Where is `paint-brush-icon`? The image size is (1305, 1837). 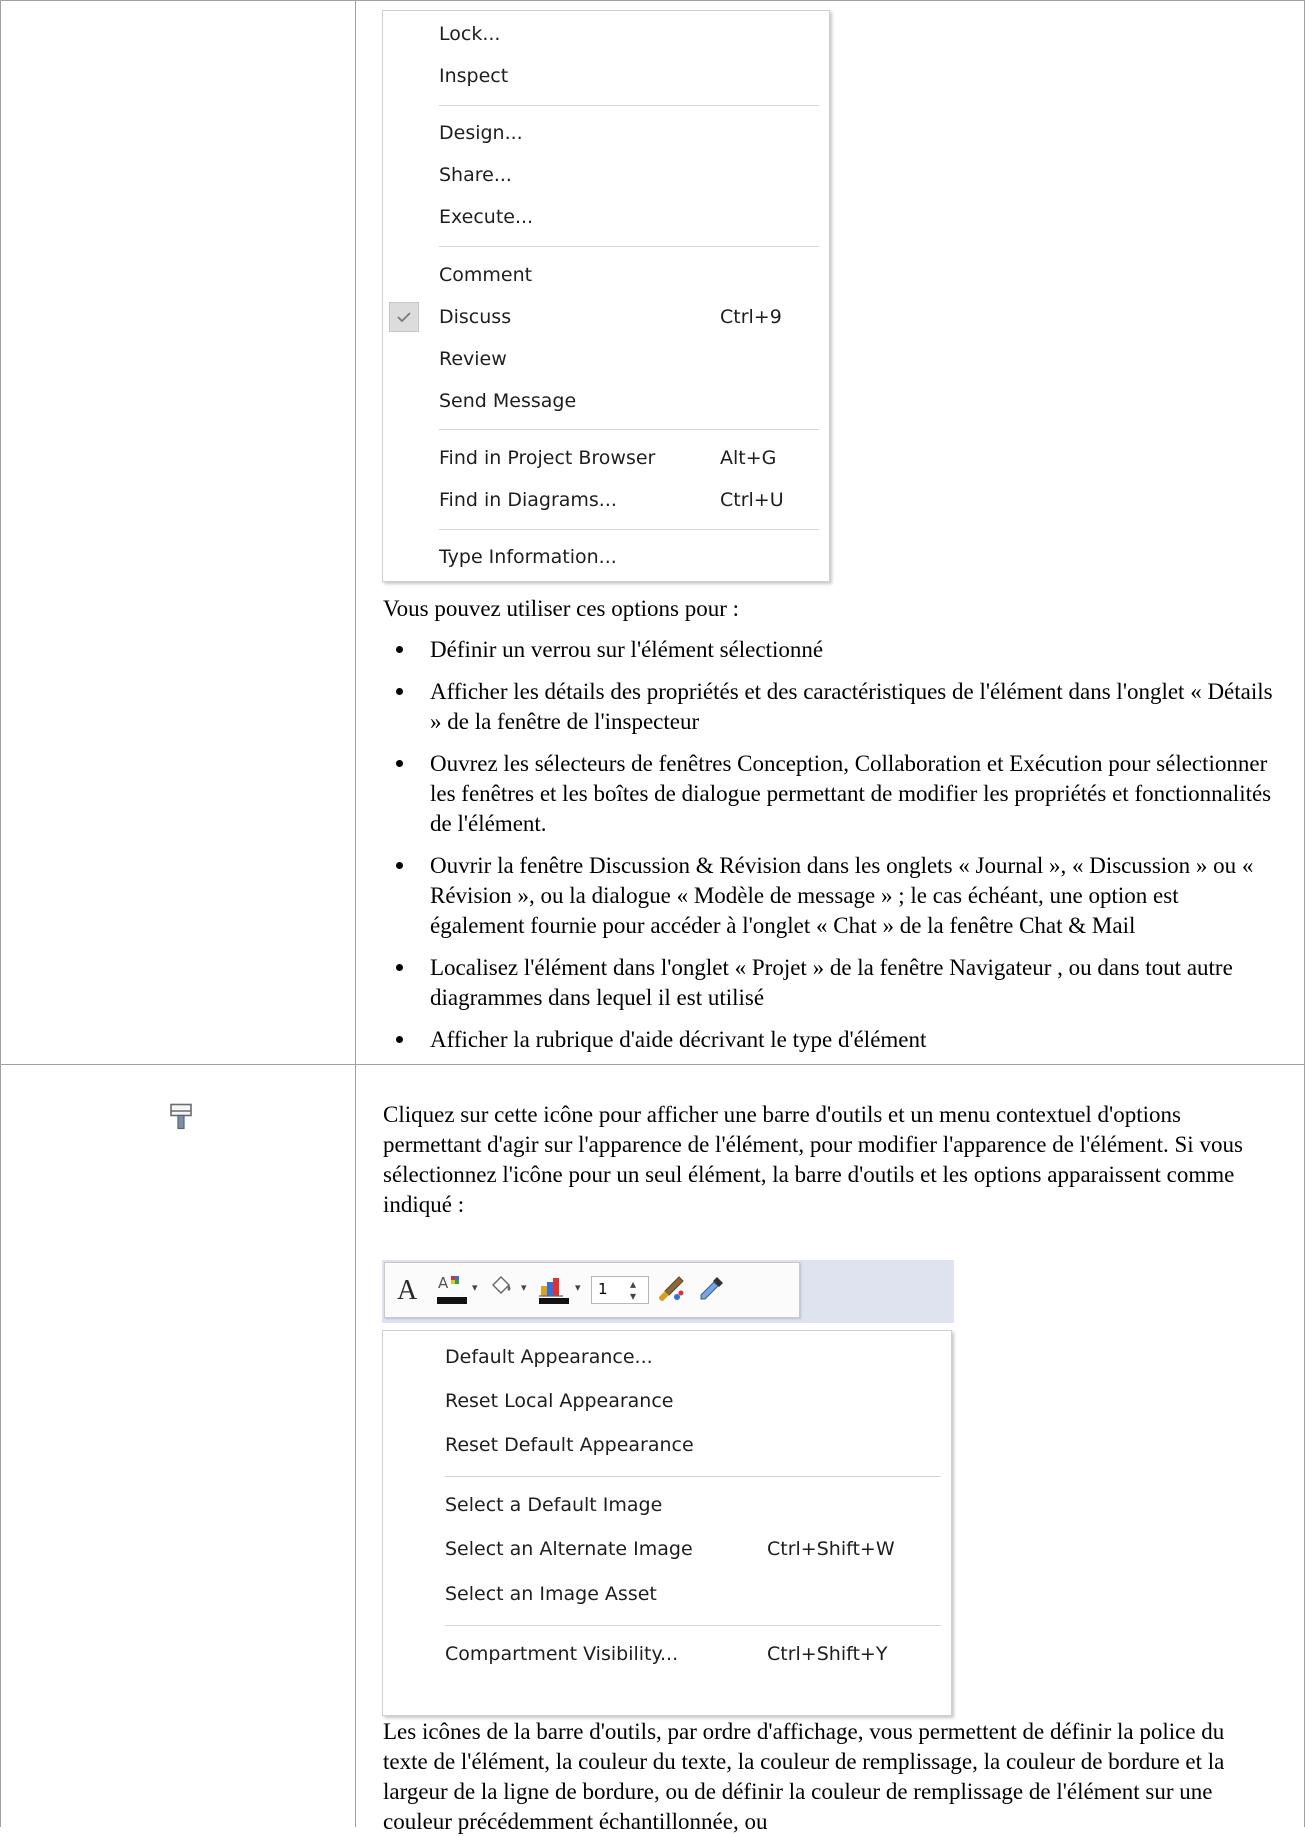 paint-brush-icon is located at coordinates (671, 1289).